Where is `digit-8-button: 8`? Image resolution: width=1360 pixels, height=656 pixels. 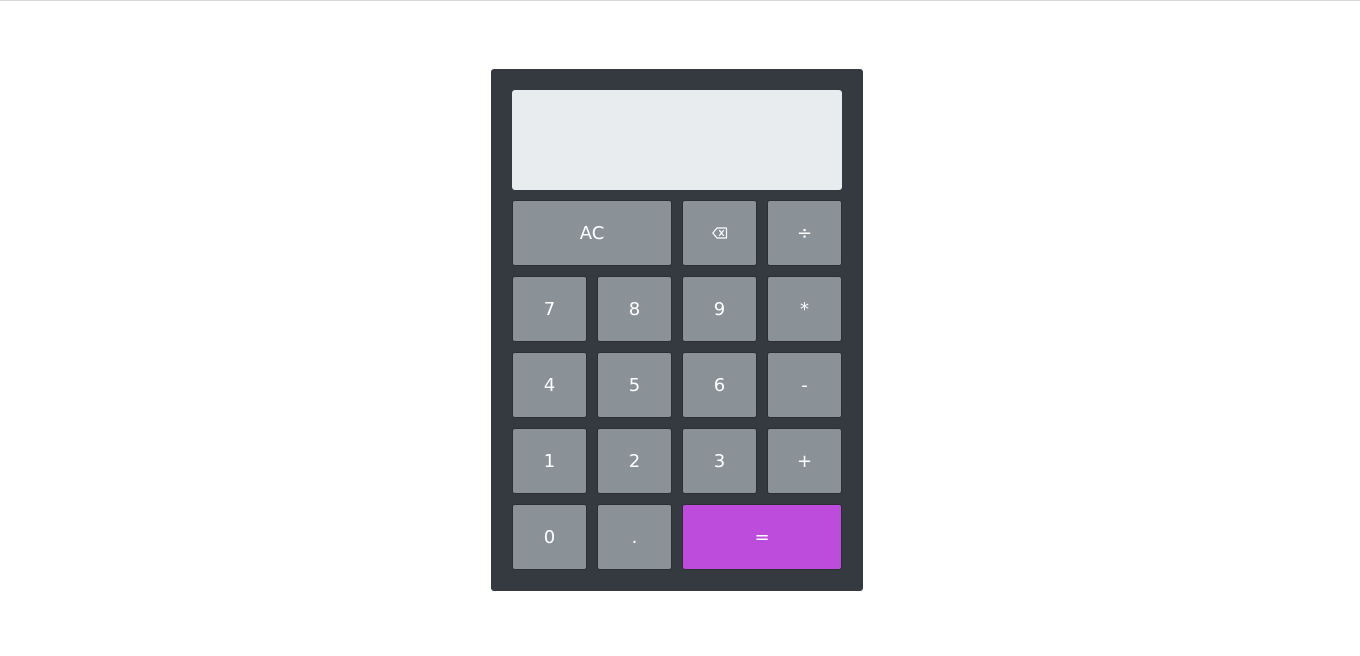 digit-8-button: 8 is located at coordinates (634, 309).